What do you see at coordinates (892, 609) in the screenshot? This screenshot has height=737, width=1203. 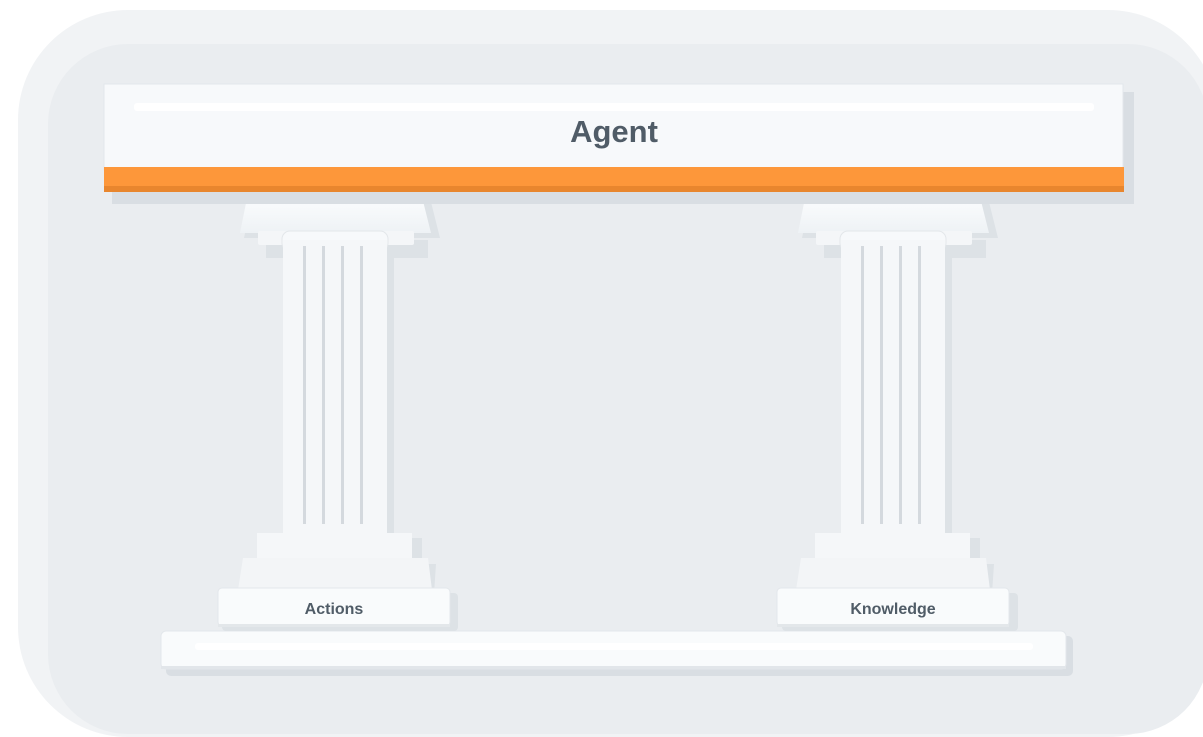 I see `pillar-label-knowledge: Knowledge` at bounding box center [892, 609].